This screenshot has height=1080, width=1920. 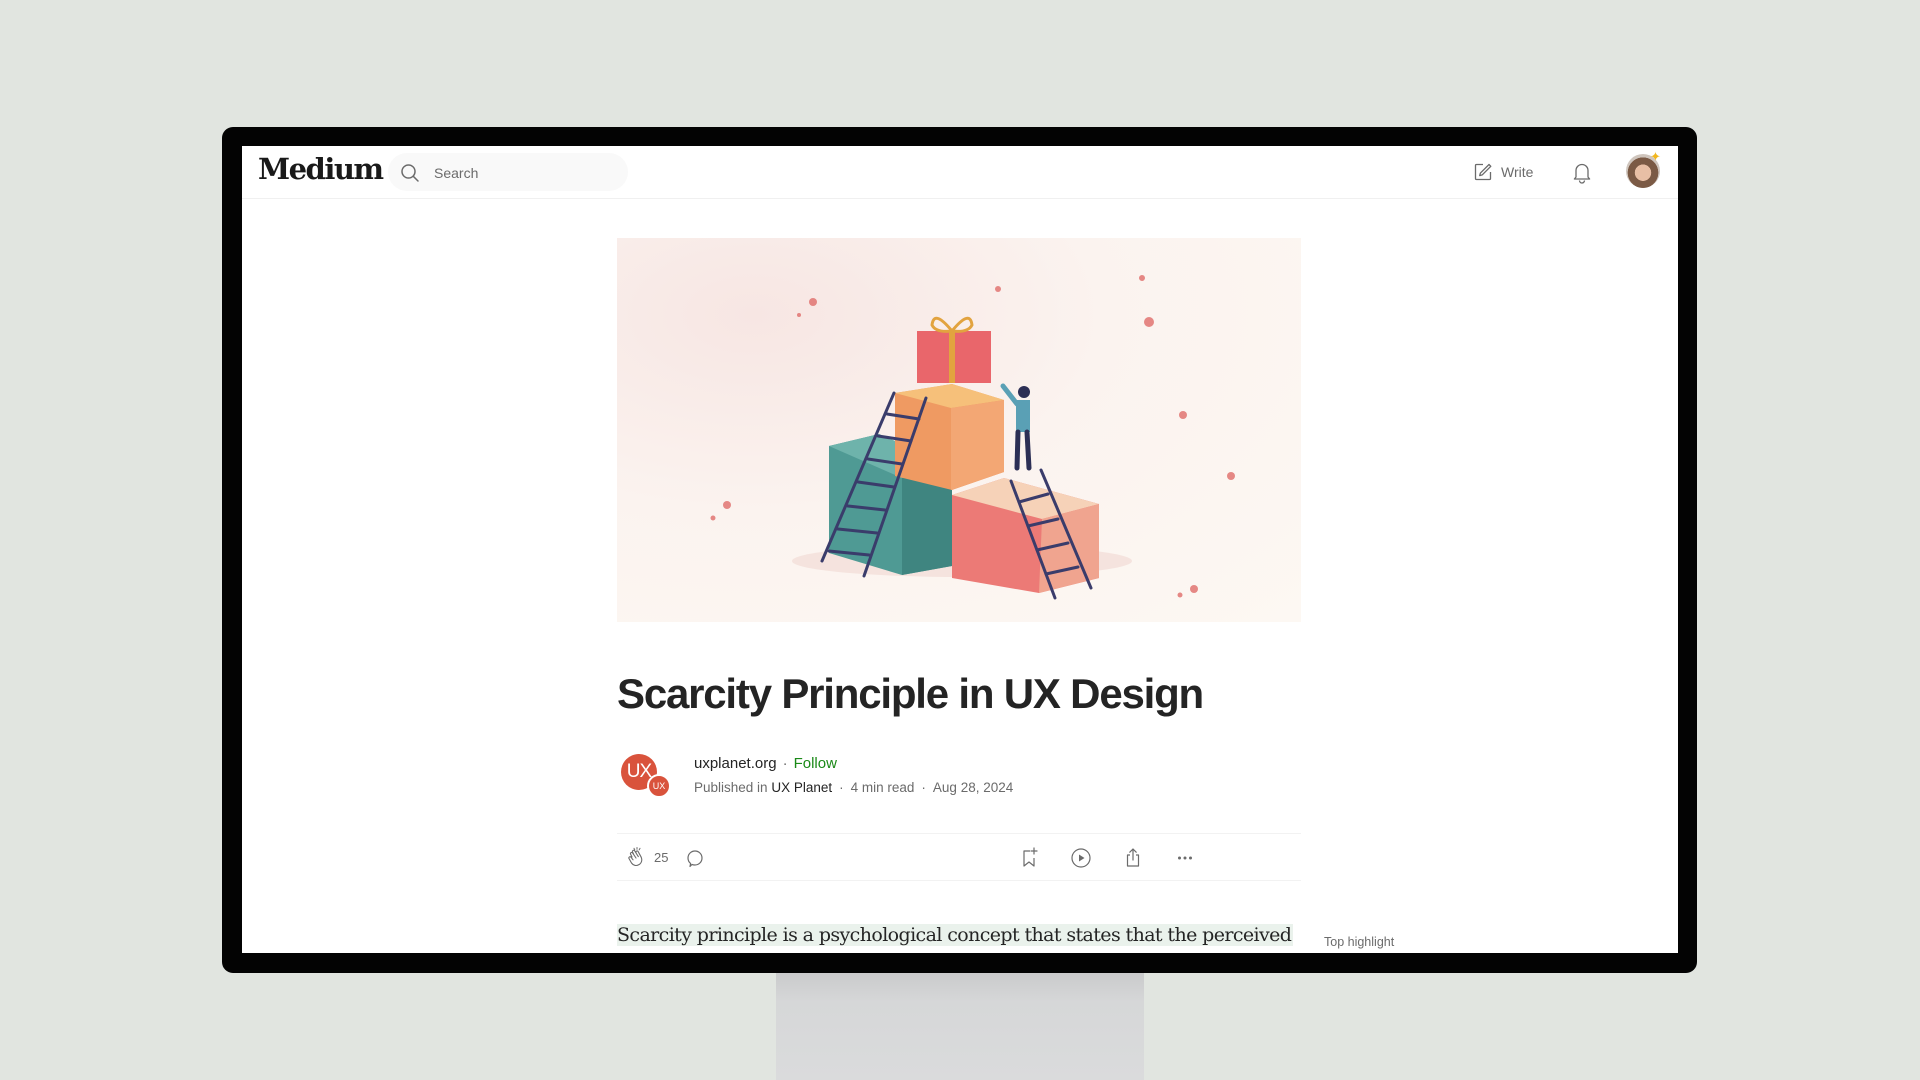 What do you see at coordinates (959, 857) in the screenshot?
I see `article-action-bar: 25` at bounding box center [959, 857].